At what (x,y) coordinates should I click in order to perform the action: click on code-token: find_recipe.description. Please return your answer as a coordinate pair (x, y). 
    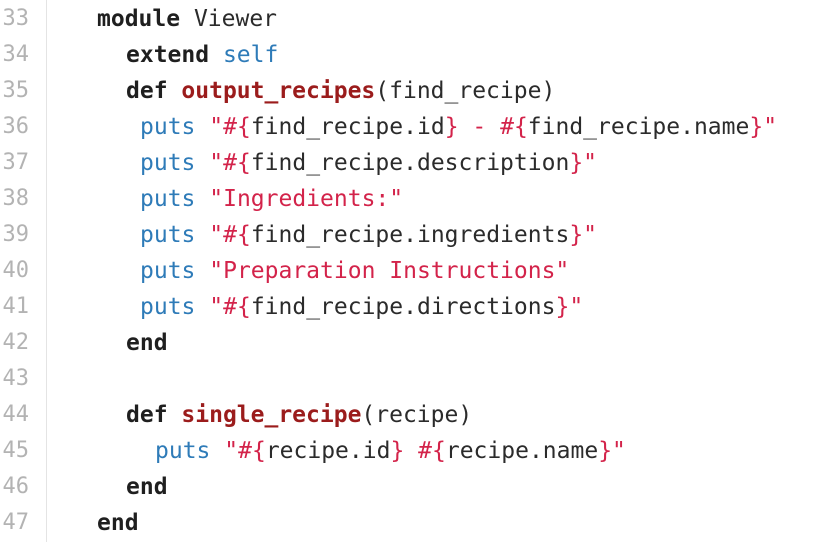
    Looking at the image, I should click on (410, 163).